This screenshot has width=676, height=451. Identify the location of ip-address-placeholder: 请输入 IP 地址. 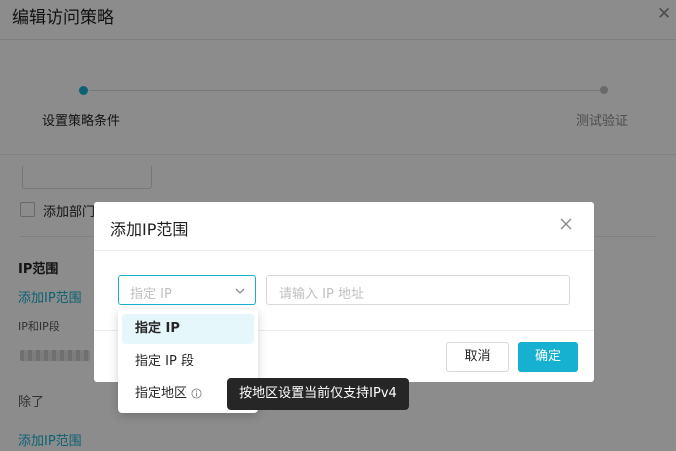
(321, 294).